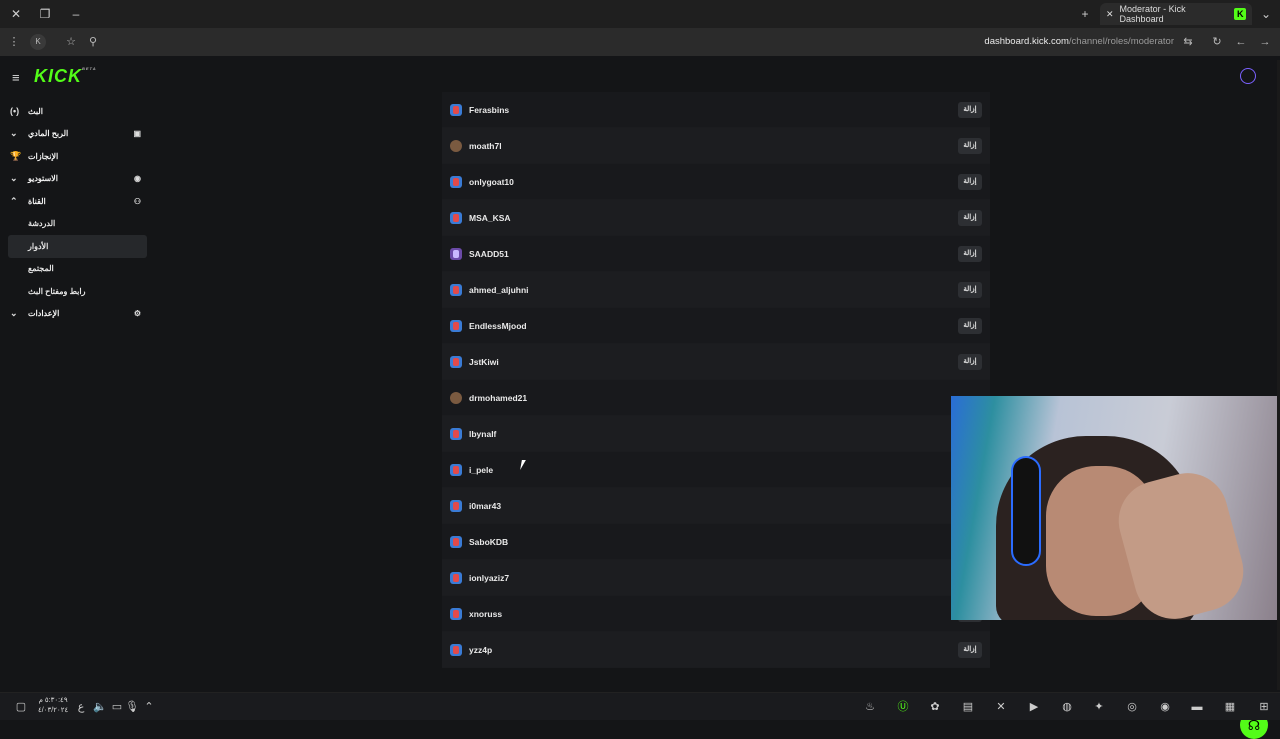 The width and height of the screenshot is (1280, 739). Describe the element at coordinates (53, 706) in the screenshot. I see `taskbar-clock: ٥:٣٠:٤٩ م ٤/٠٣/٢٠٢٤` at that location.